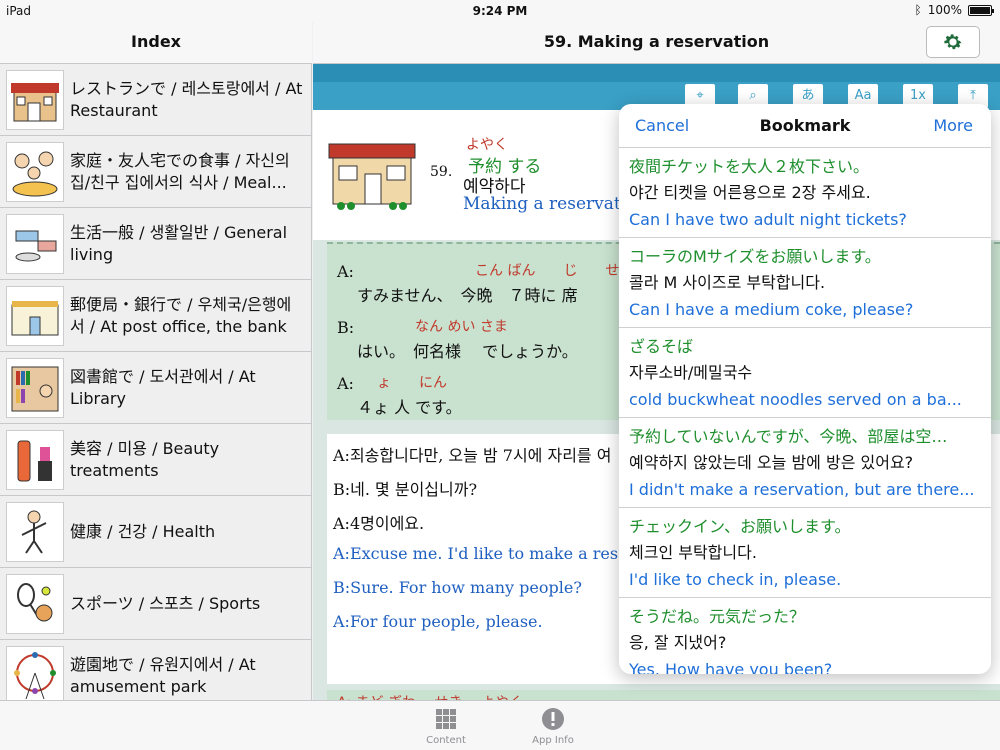 The image size is (1000, 750). Describe the element at coordinates (35, 387) in the screenshot. I see `library-icon` at that location.